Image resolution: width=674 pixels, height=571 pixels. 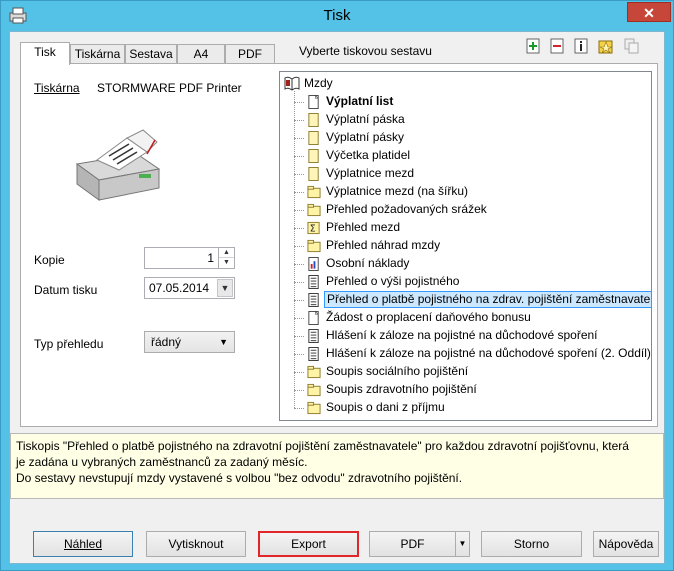 What do you see at coordinates (401, 389) in the screenshot?
I see `tree-item-label: Soupis zdravotního pojištění` at bounding box center [401, 389].